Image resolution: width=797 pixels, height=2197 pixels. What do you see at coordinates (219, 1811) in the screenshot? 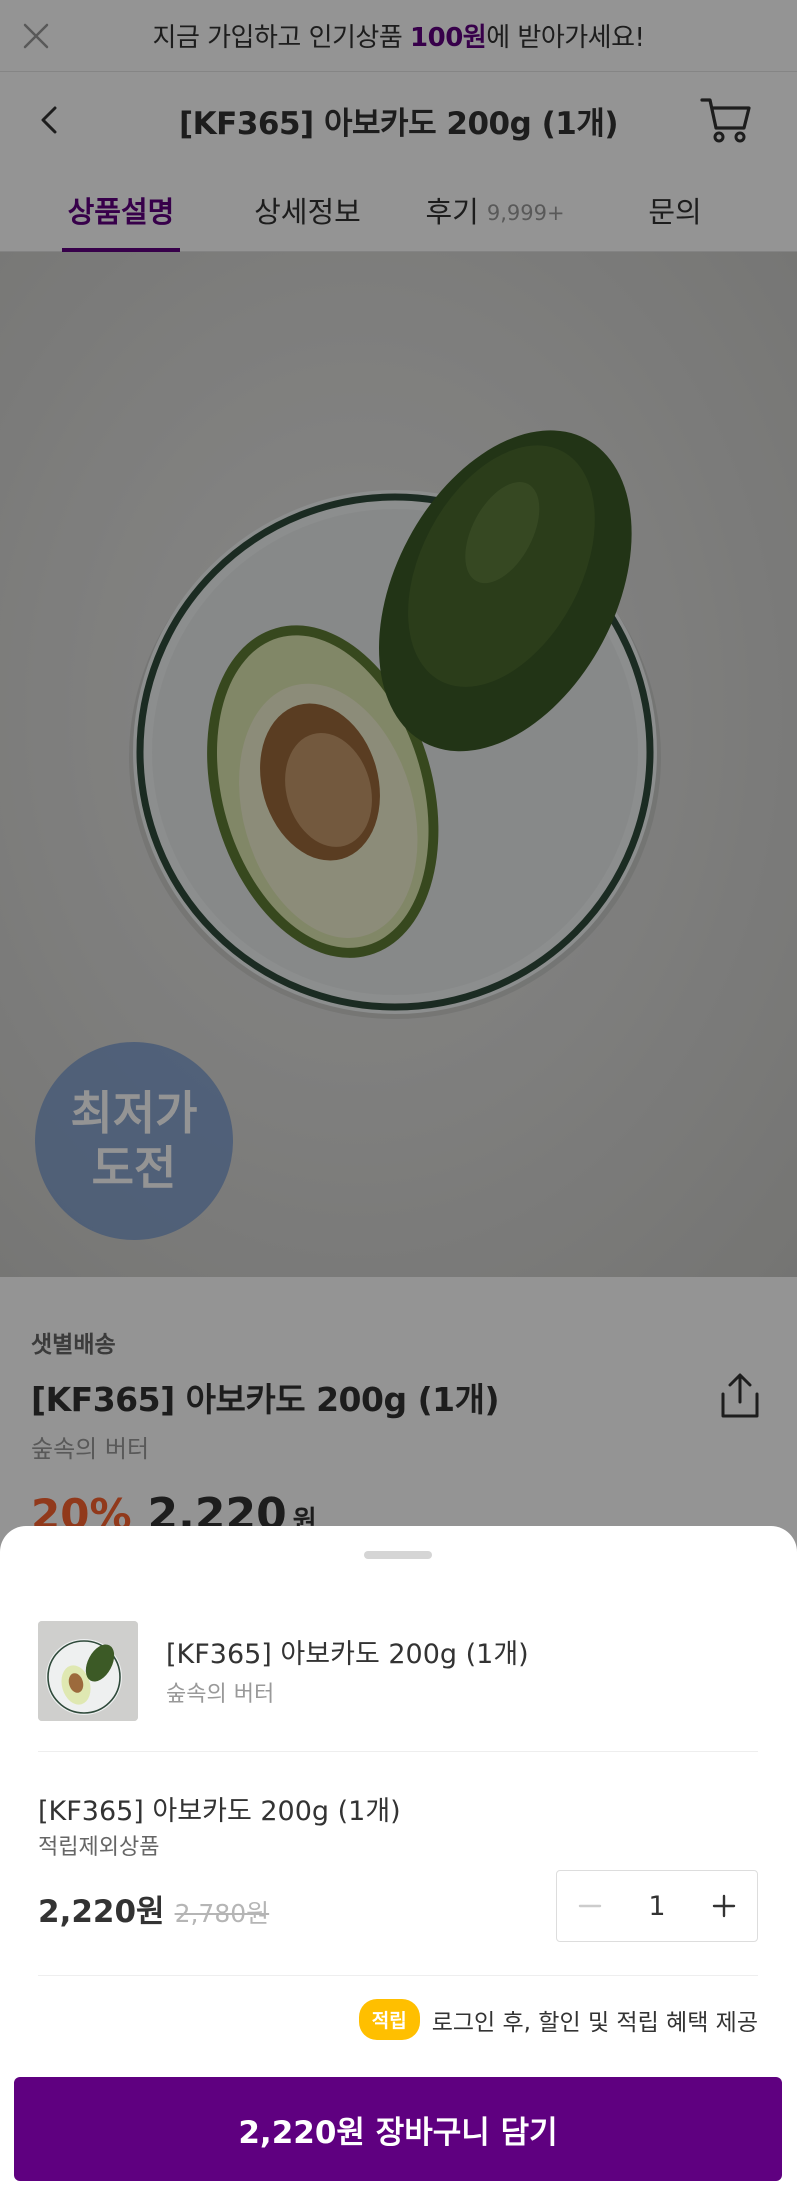
I see `option-name: [KF365] 아보카도 200g (1개)` at bounding box center [219, 1811].